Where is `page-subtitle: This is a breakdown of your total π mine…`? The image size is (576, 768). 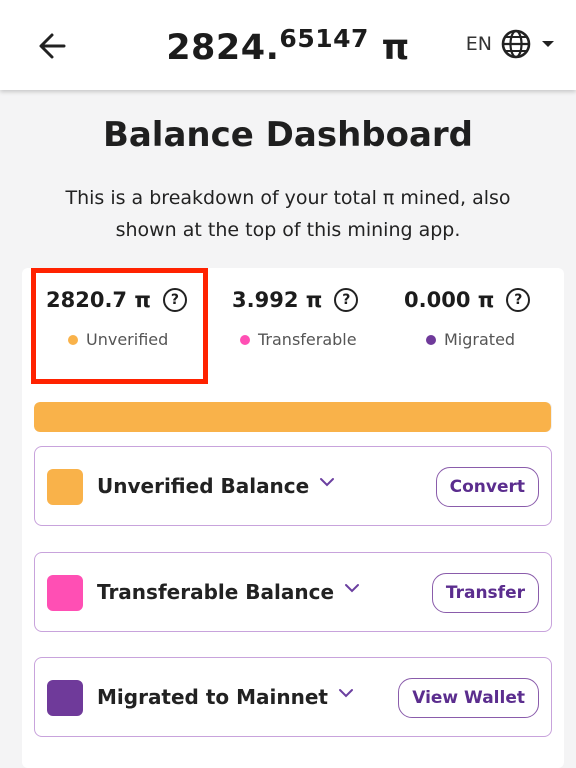 page-subtitle: This is a breakdown of your total π mine… is located at coordinates (288, 214).